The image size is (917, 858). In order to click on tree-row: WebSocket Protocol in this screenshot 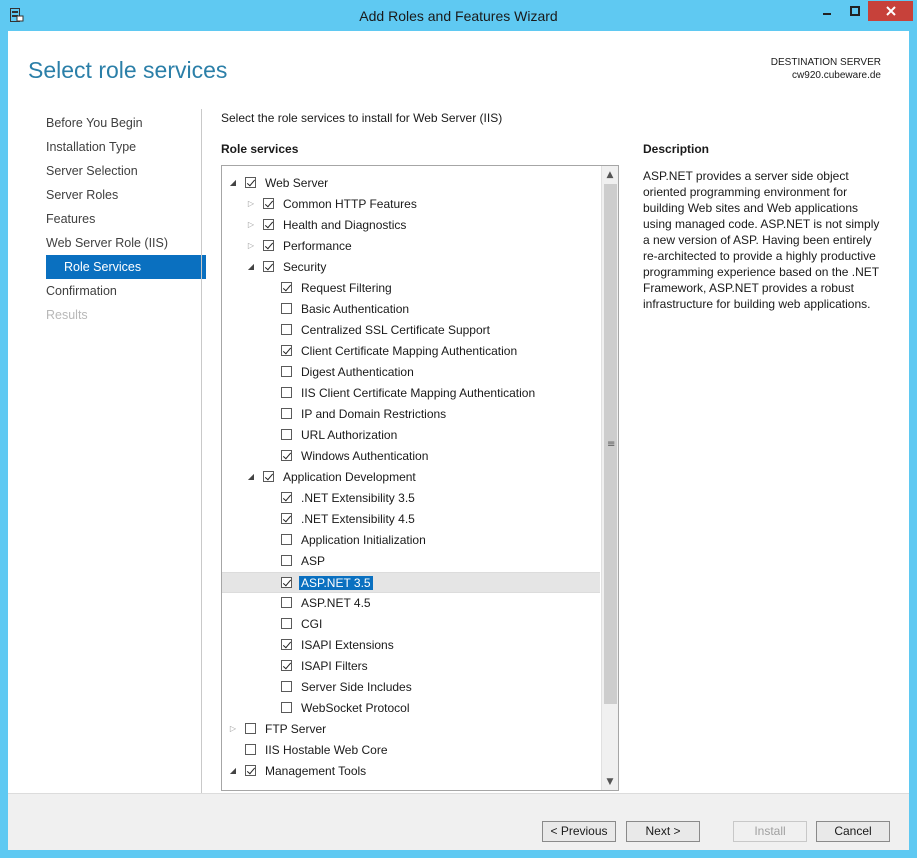, I will do `click(411, 708)`.